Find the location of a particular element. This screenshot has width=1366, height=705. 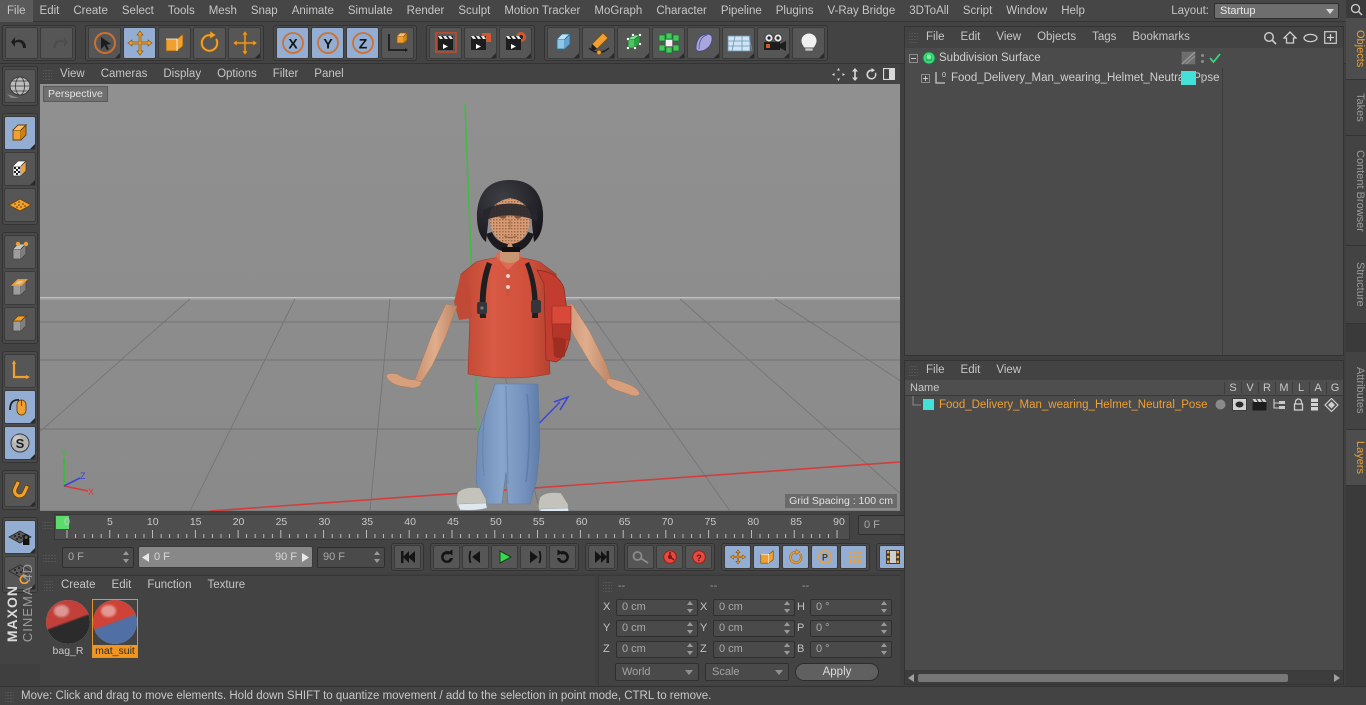

zoom-icon is located at coordinates (855, 74).